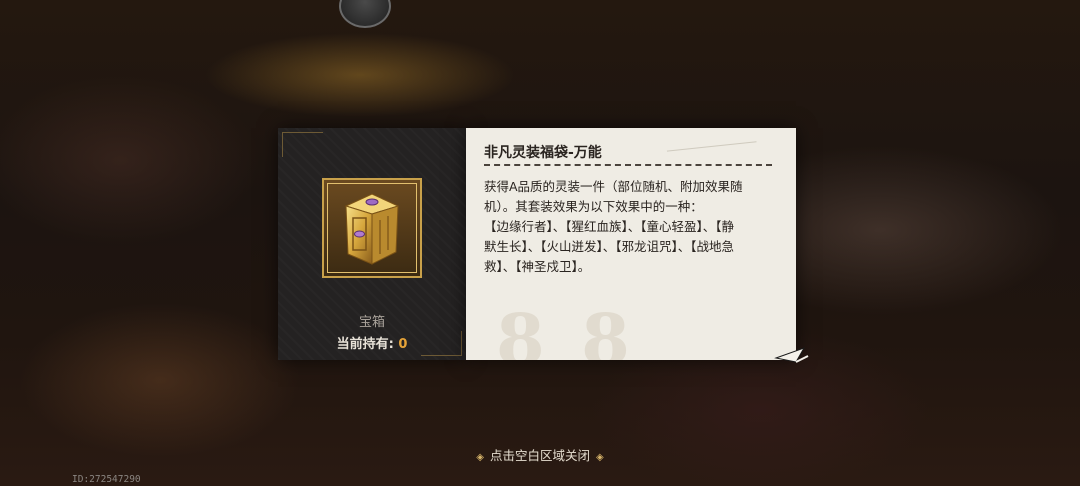 This screenshot has height=486, width=1080. What do you see at coordinates (365, 14) in the screenshot?
I see `round-knob-icon` at bounding box center [365, 14].